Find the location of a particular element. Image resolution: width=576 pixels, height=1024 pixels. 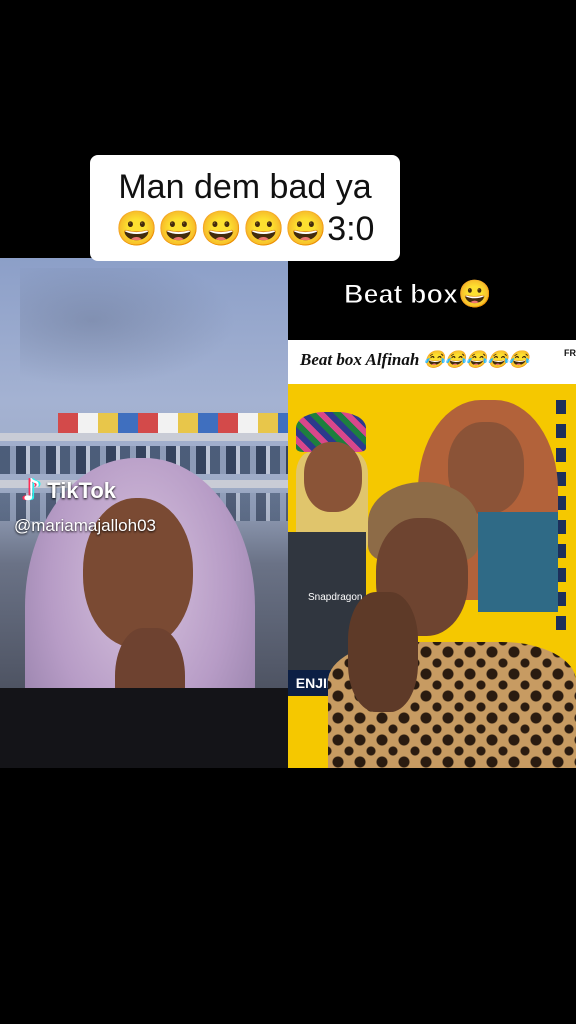

tiktok-watermark: ♪ TikTok is located at coordinates (69, 491).